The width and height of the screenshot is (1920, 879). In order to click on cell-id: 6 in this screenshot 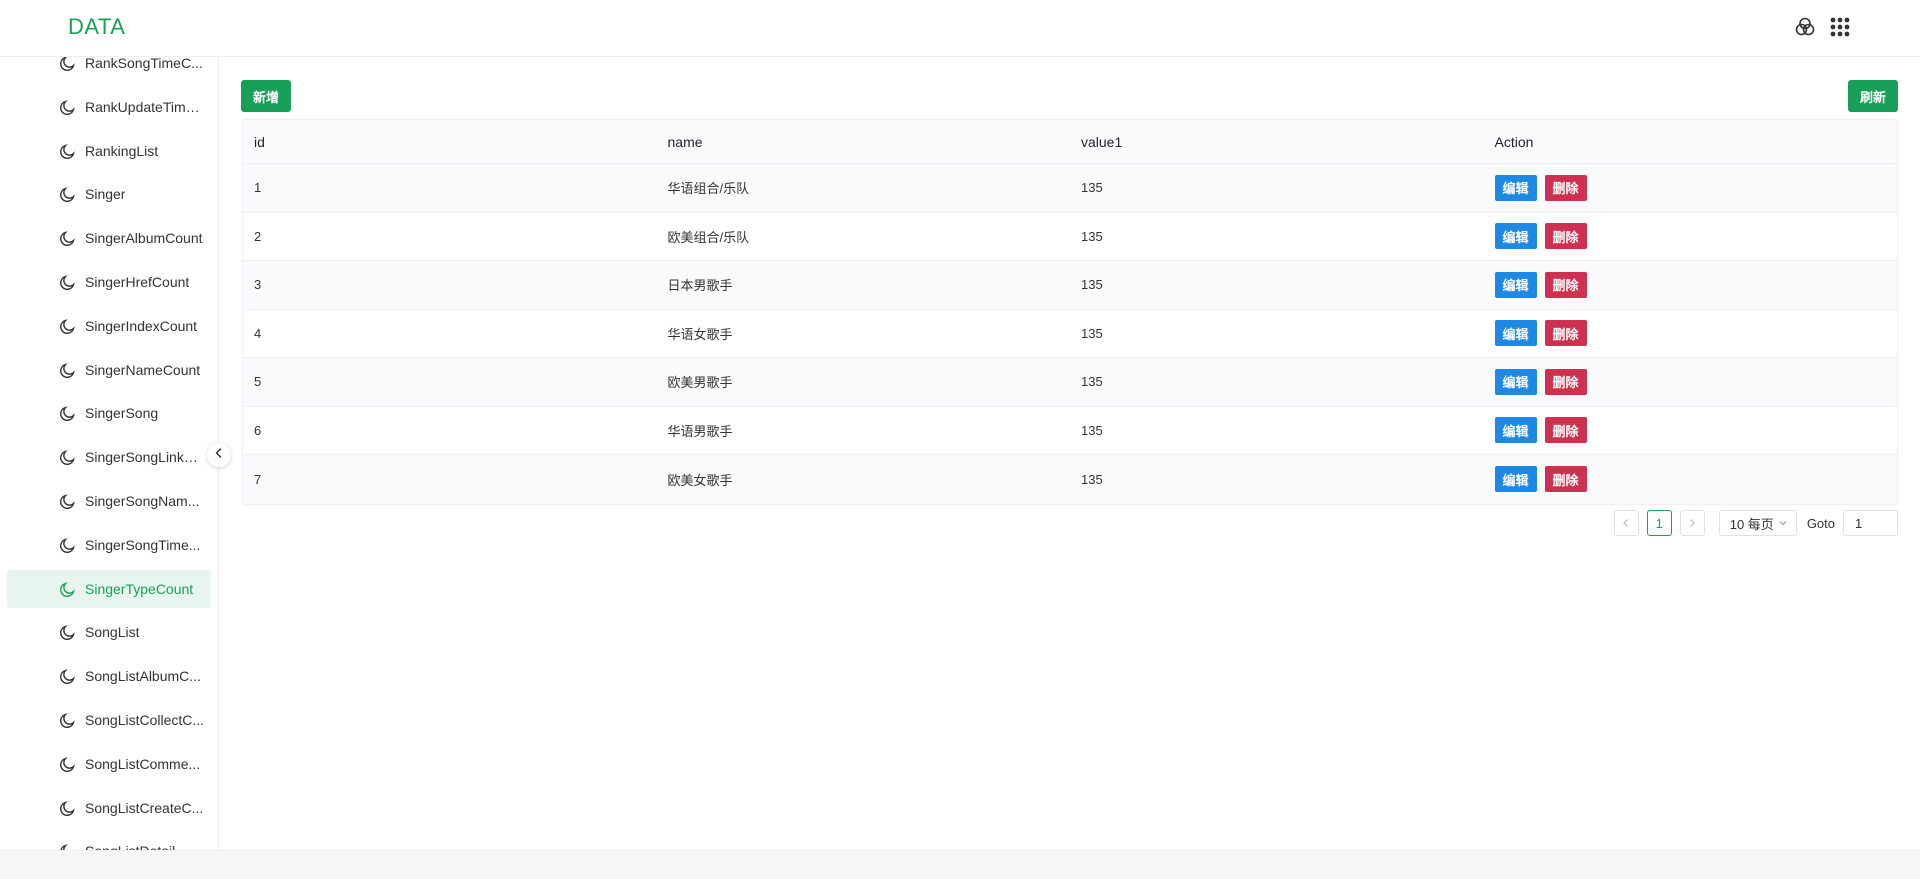, I will do `click(258, 430)`.